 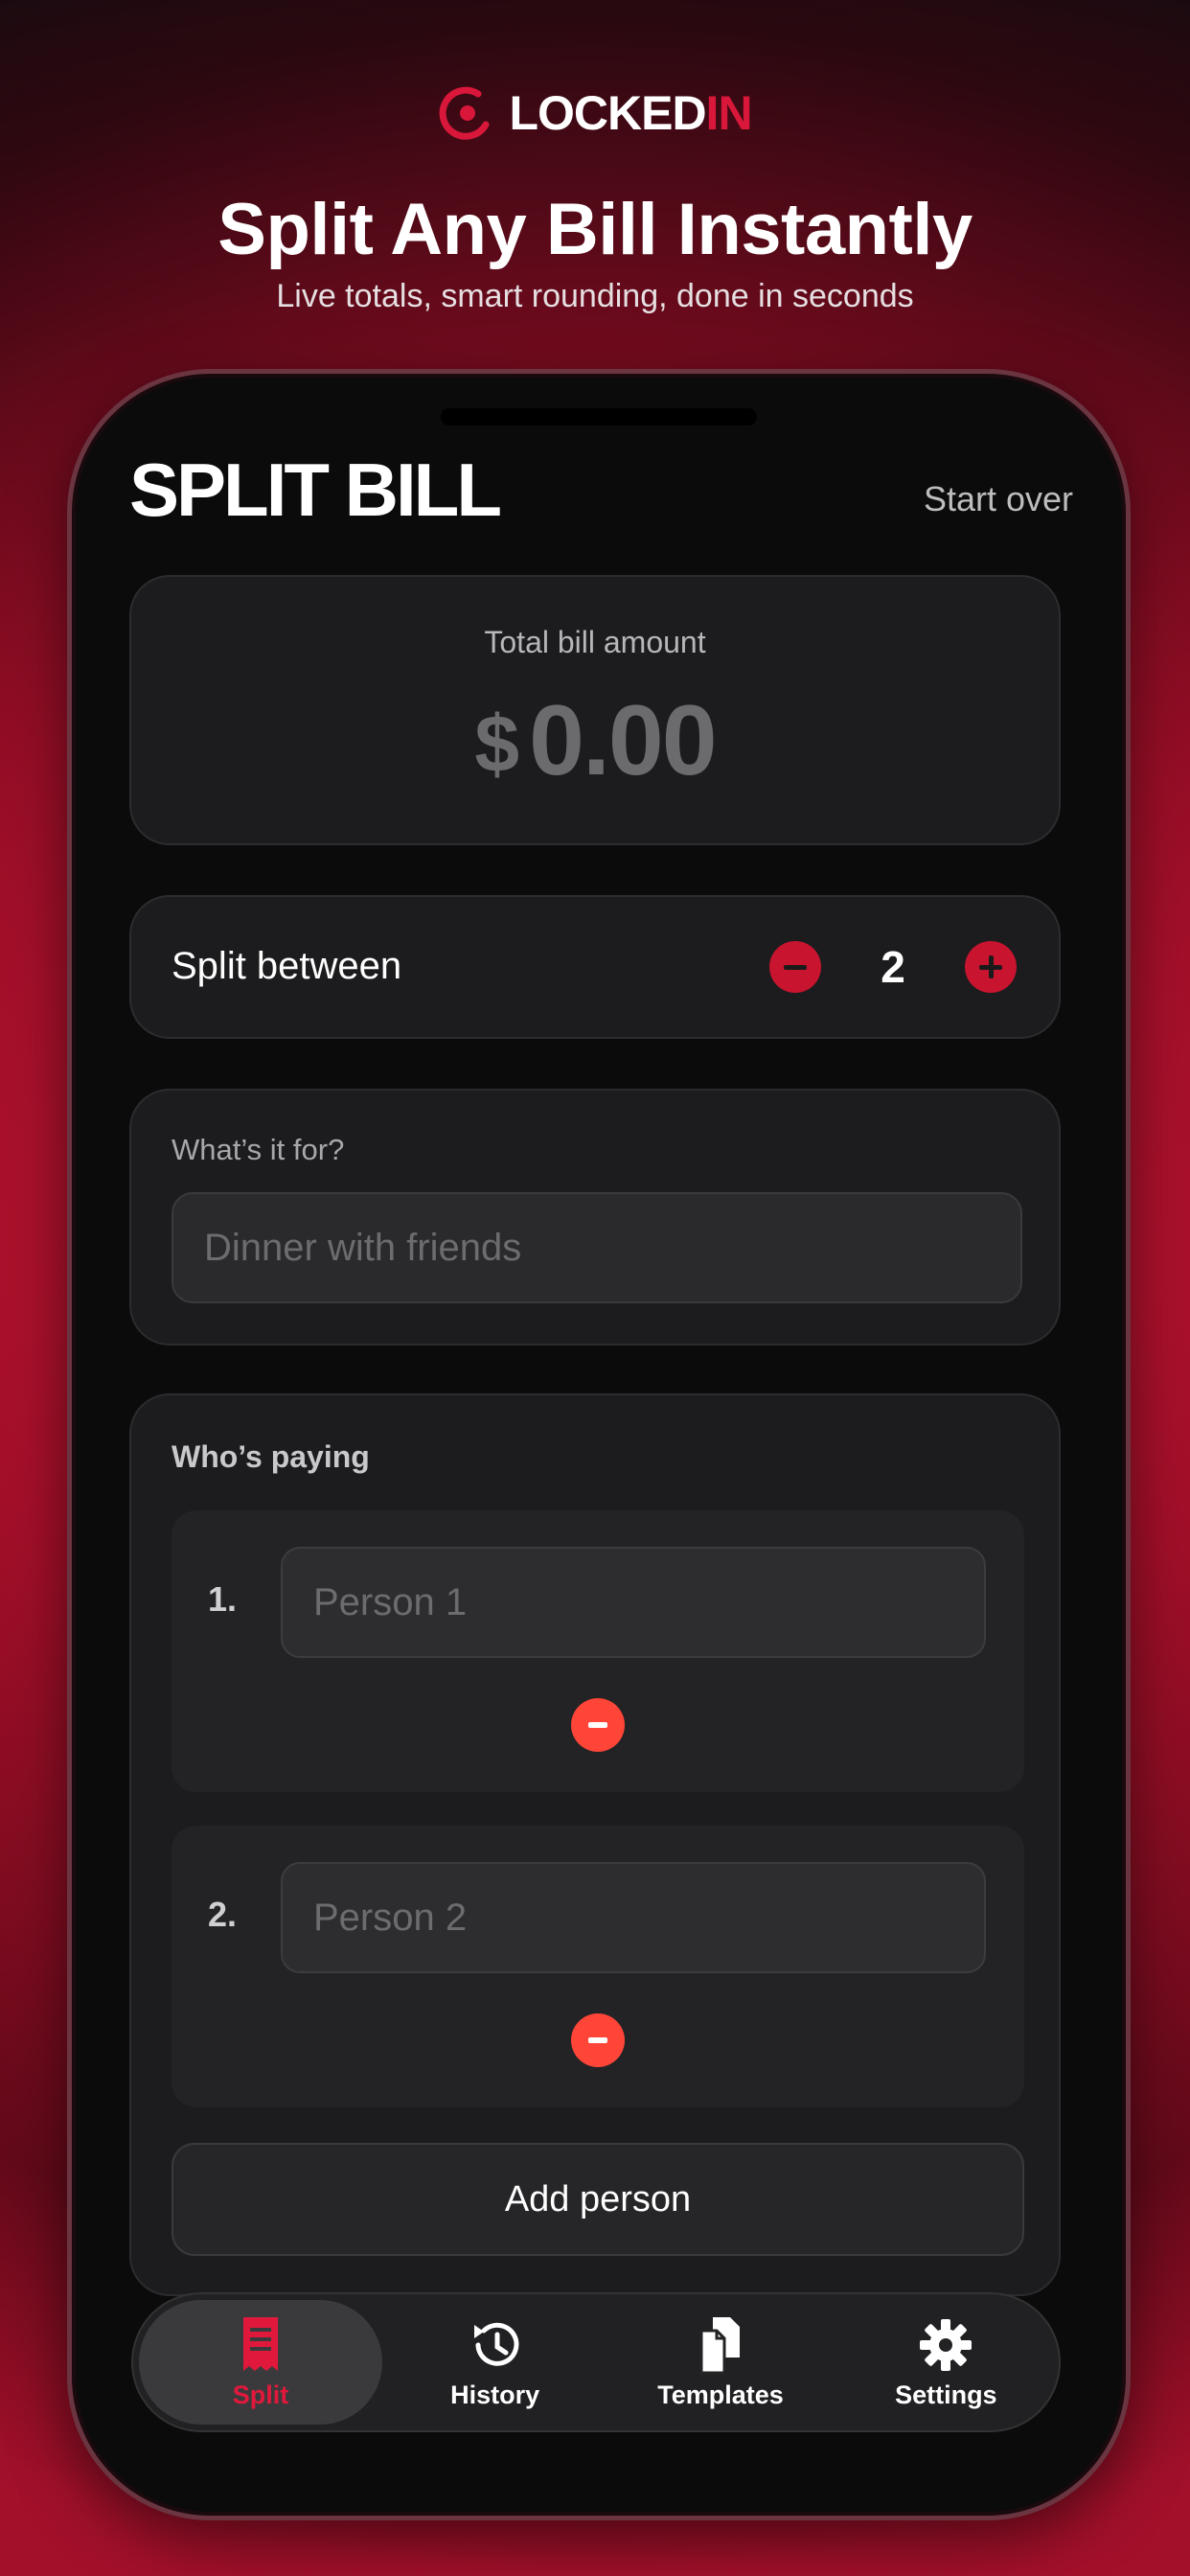 What do you see at coordinates (261, 2394) in the screenshot?
I see `tab-label: Split` at bounding box center [261, 2394].